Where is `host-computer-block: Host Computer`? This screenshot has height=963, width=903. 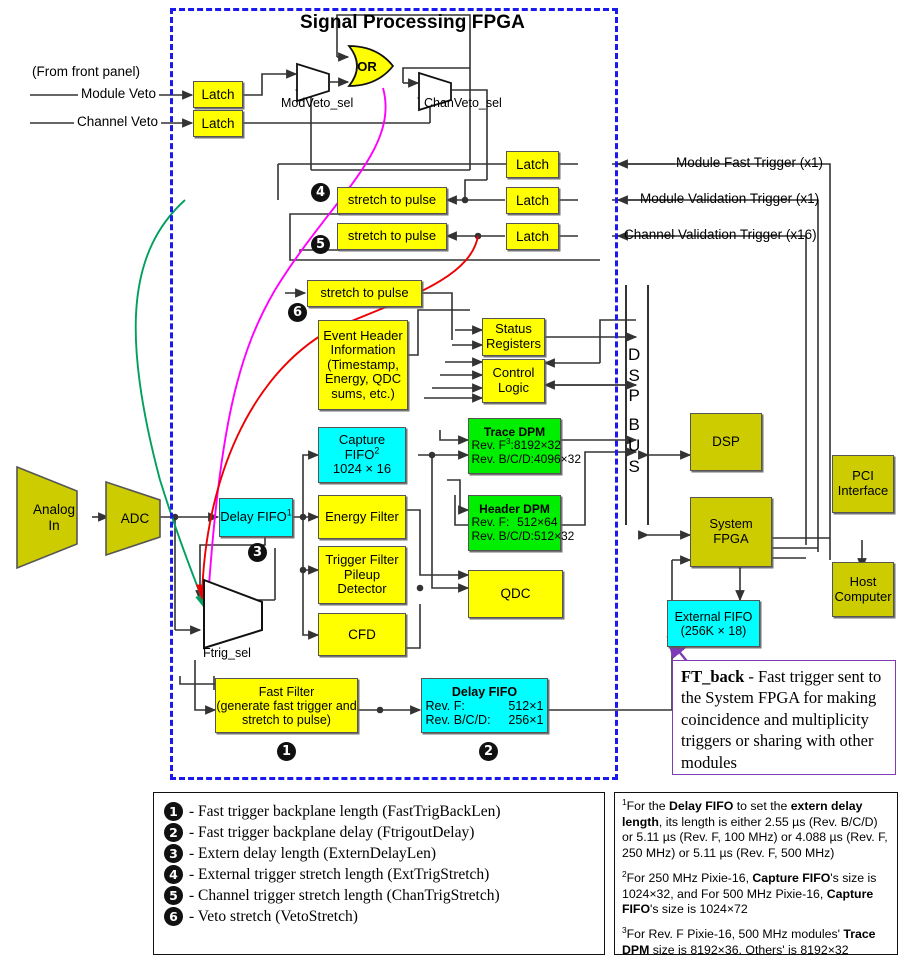
host-computer-block: Host Computer is located at coordinates (863, 589).